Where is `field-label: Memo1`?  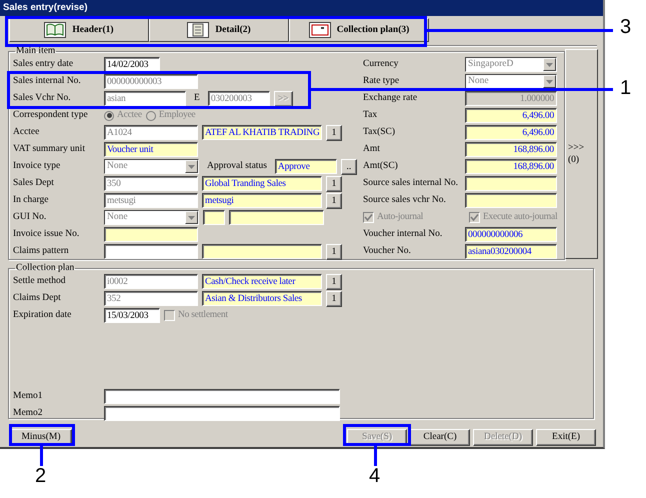
field-label: Memo1 is located at coordinates (28, 397).